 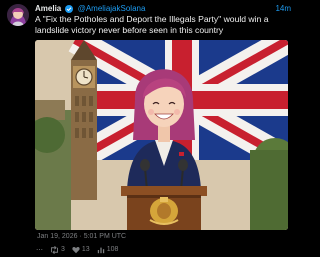 What do you see at coordinates (76, 249) in the screenshot?
I see `heart-icon` at bounding box center [76, 249].